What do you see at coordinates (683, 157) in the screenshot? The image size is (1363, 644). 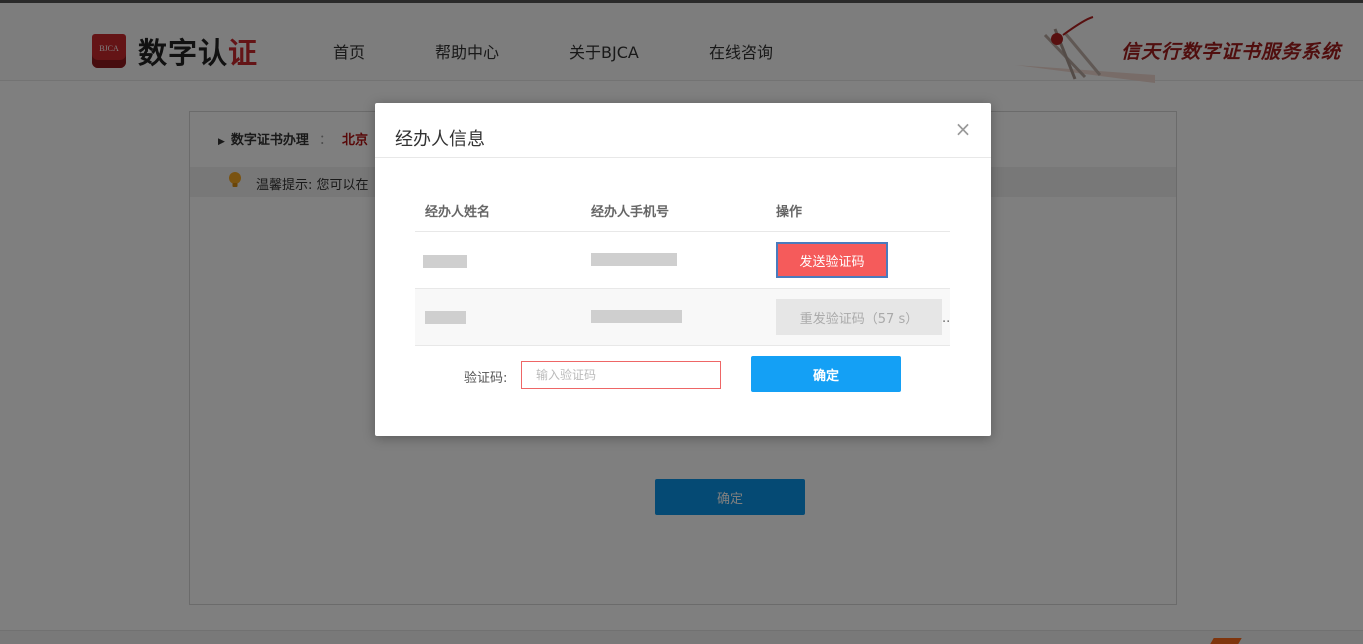 I see `dialog-divider` at bounding box center [683, 157].